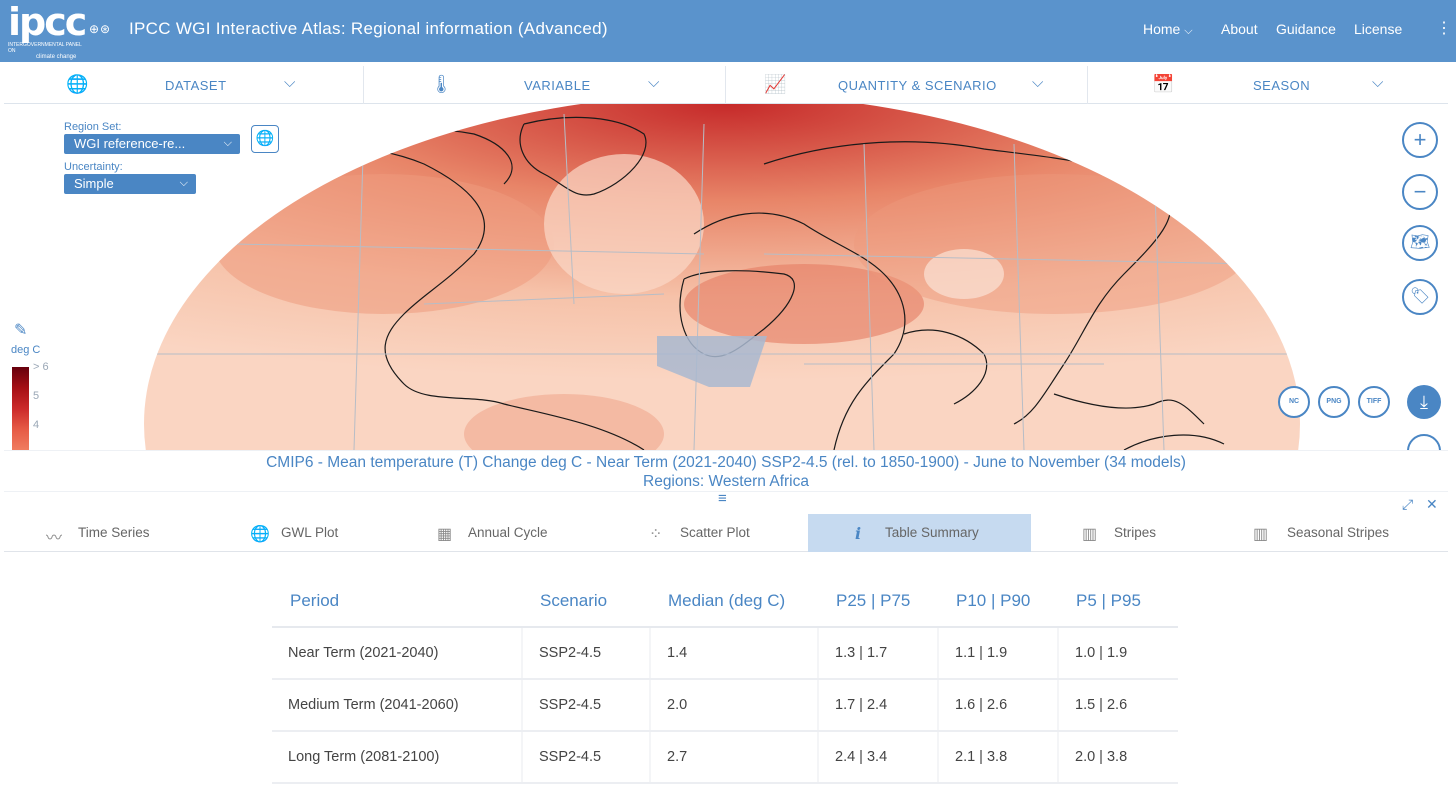 The height and width of the screenshot is (788, 1456). I want to click on map-pin-icon: 🗺, so click(1420, 242).